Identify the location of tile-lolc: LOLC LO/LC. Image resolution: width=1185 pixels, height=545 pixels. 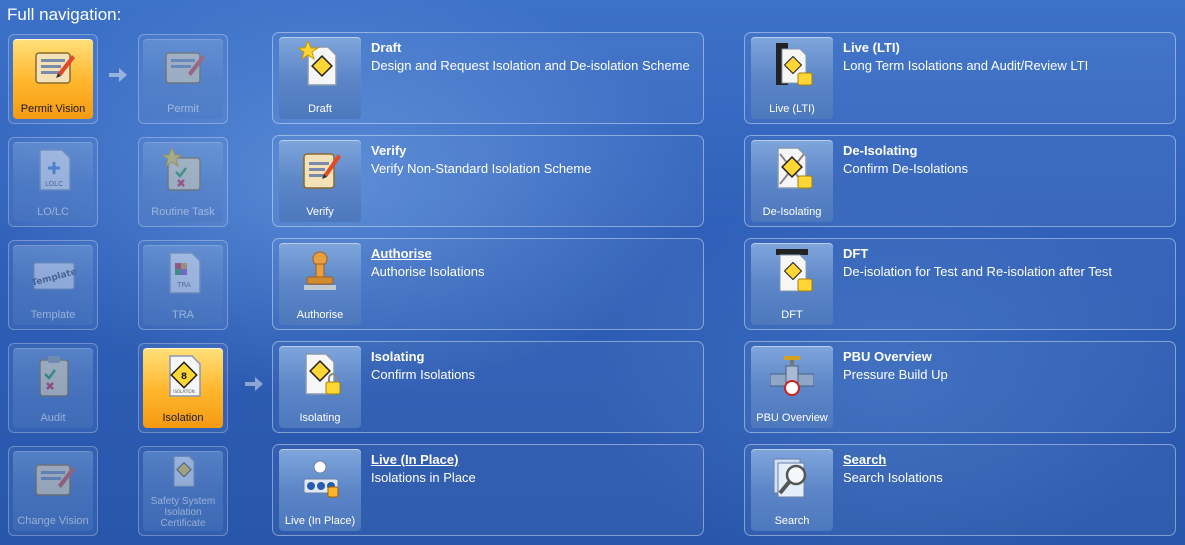
(53, 182).